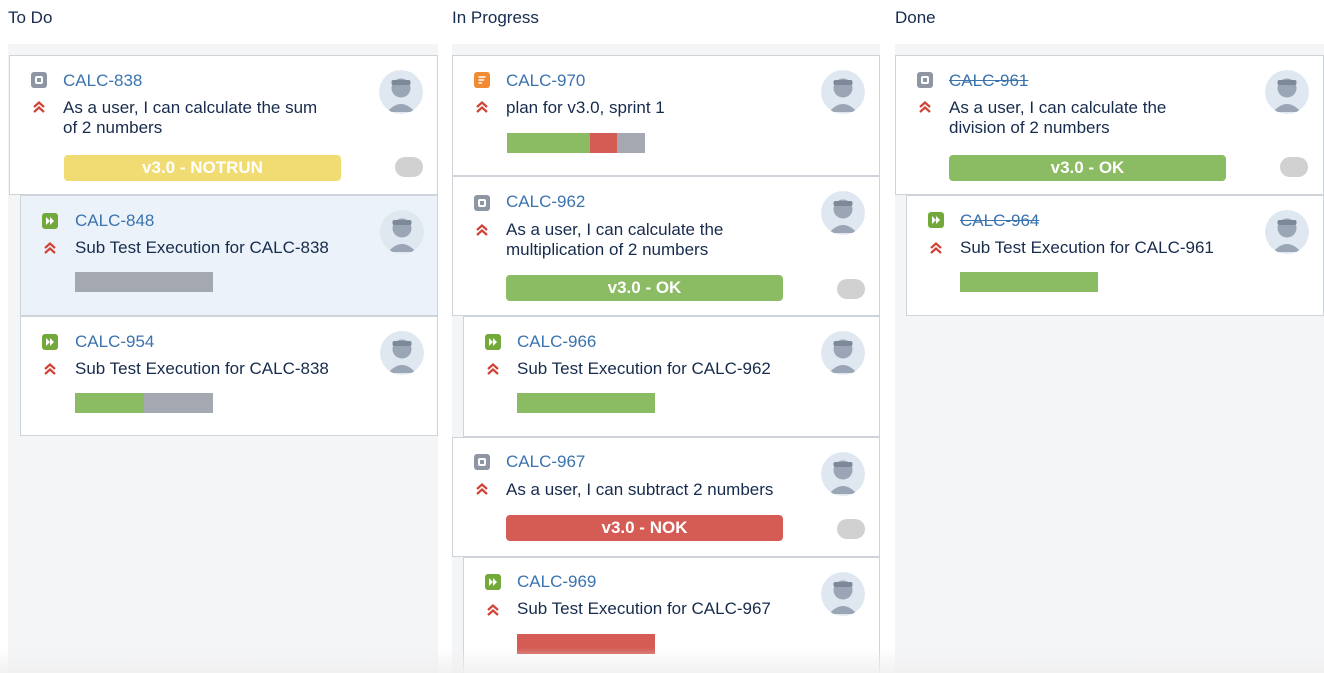 This screenshot has width=1324, height=673. What do you see at coordinates (113, 127) in the screenshot?
I see `issue-summary-line-2: of 2 numbers` at bounding box center [113, 127].